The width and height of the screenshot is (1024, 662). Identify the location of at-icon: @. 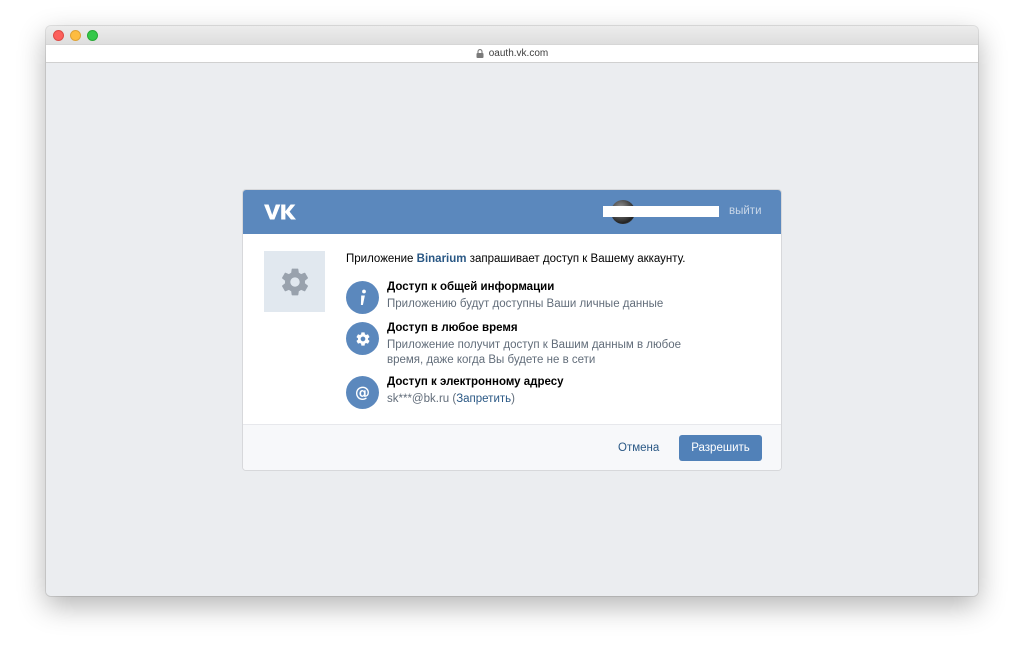
(362, 392).